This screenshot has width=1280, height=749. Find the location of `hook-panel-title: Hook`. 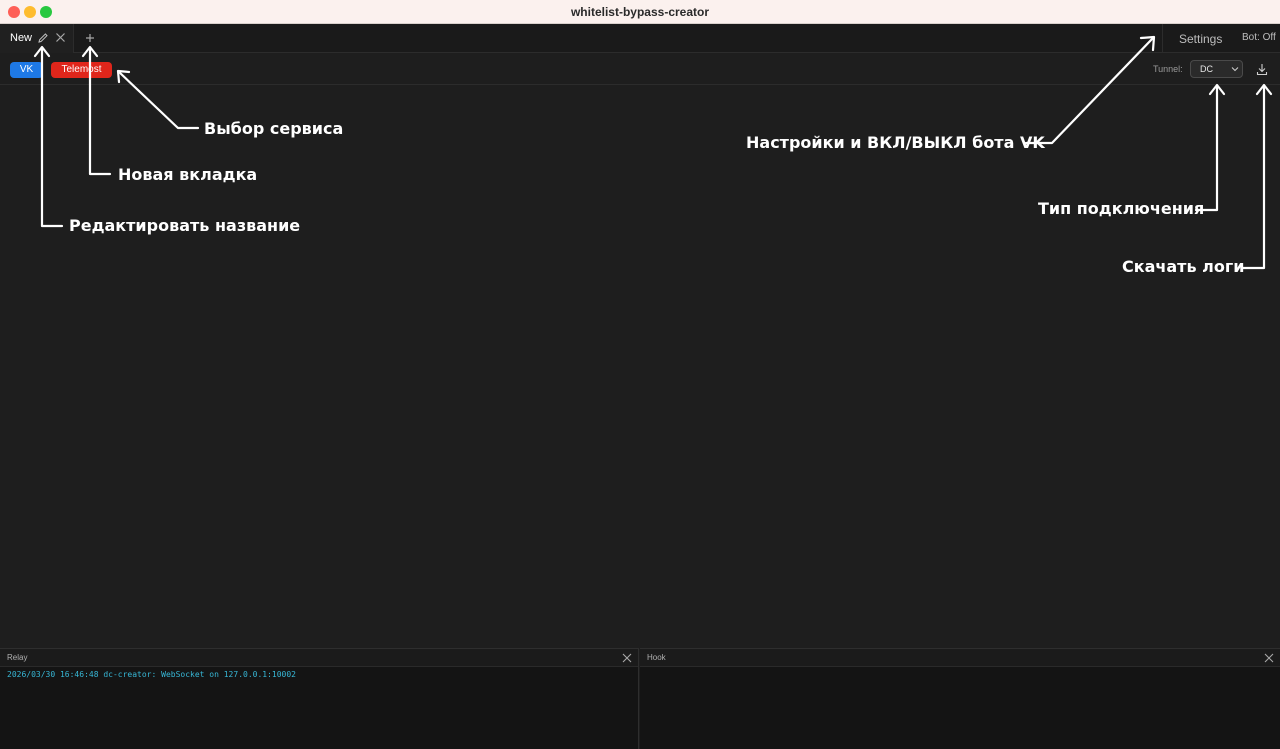

hook-panel-title: Hook is located at coordinates (656, 657).